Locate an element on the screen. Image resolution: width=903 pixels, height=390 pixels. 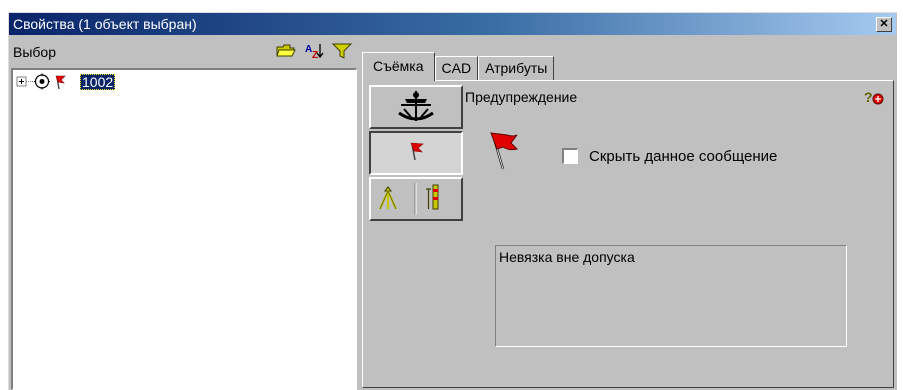
tree-node-icons is located at coordinates (41, 81).